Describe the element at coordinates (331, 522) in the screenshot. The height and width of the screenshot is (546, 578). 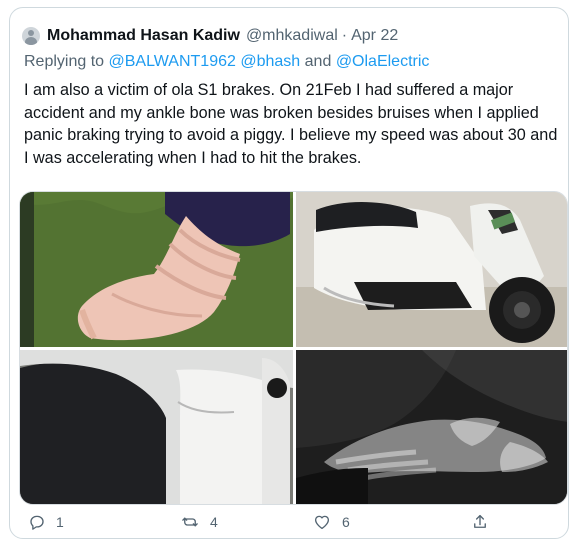
I see `like-button: 6` at that location.